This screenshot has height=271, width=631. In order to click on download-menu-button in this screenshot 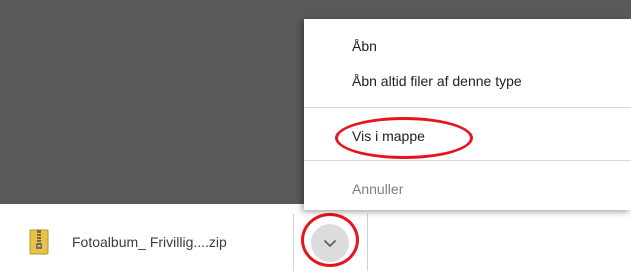, I will do `click(330, 243)`.